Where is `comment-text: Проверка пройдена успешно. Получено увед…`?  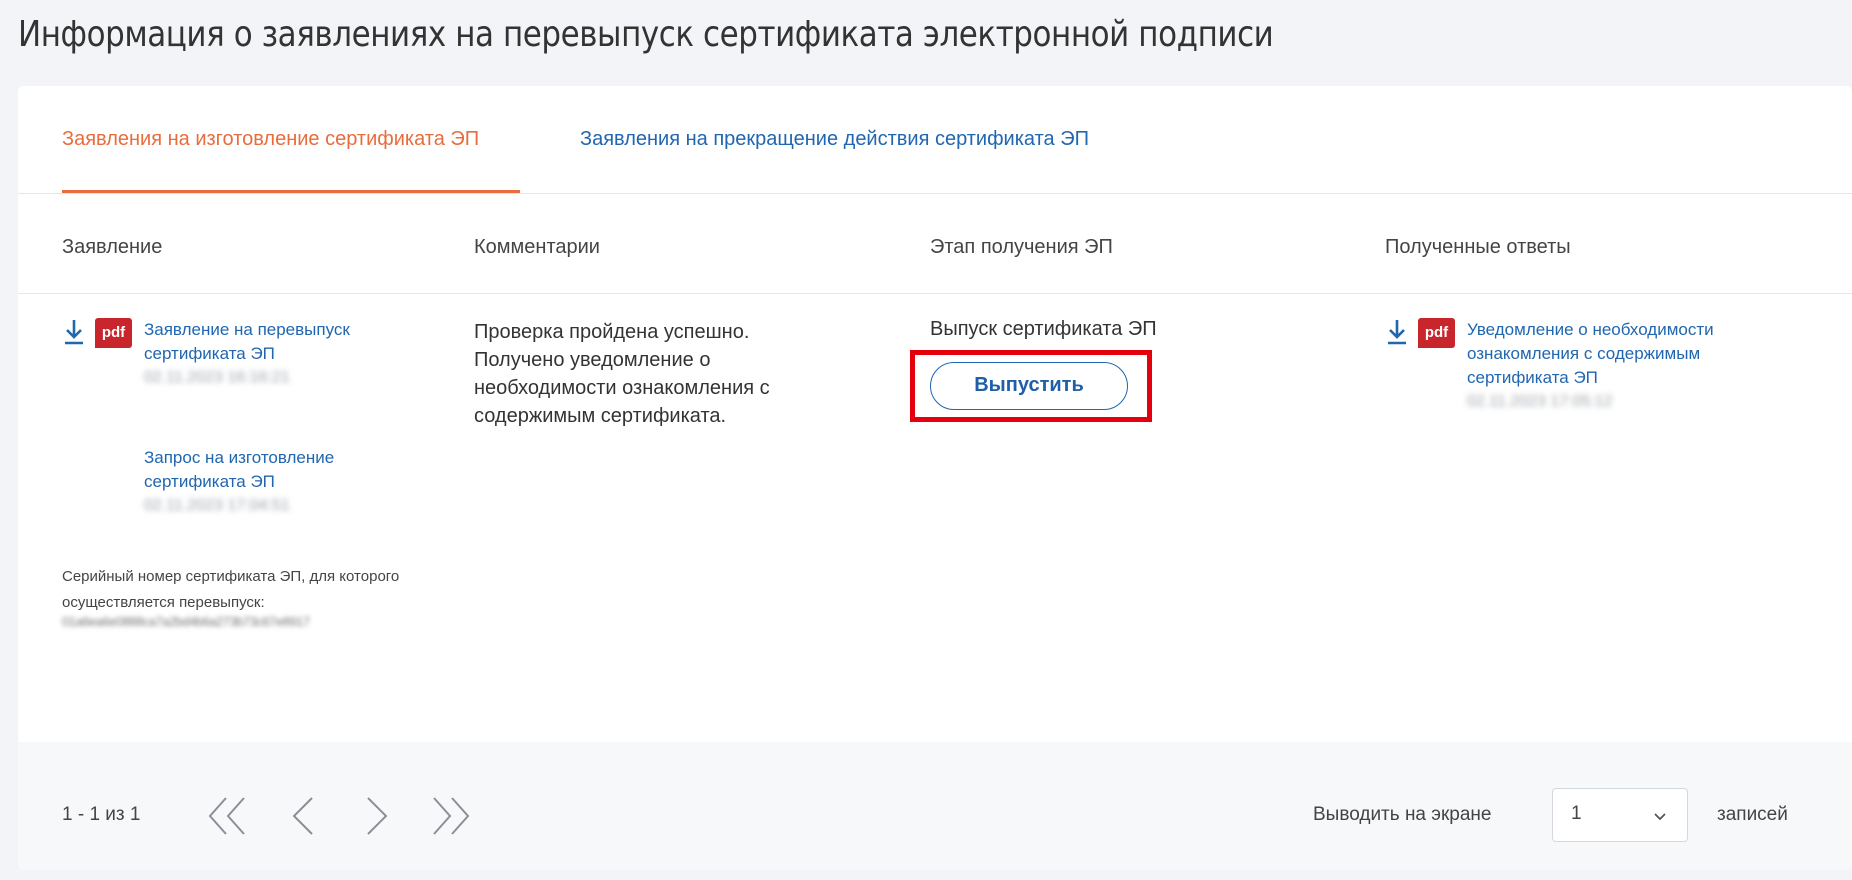
comment-text: Проверка пройдена успешно. Получено увед… is located at coordinates (622, 374).